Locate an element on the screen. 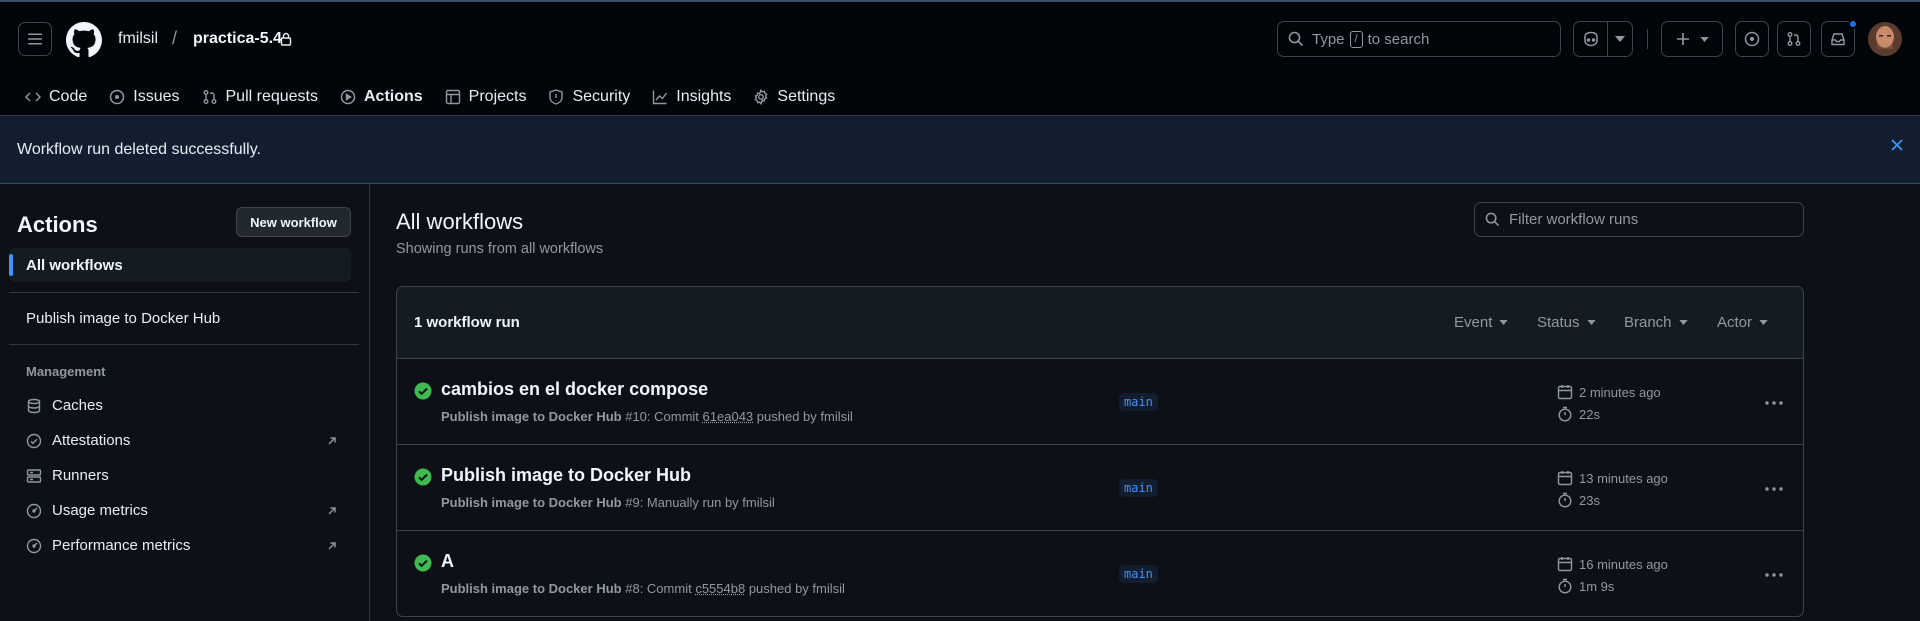  pull-request-icon is located at coordinates (1794, 39).